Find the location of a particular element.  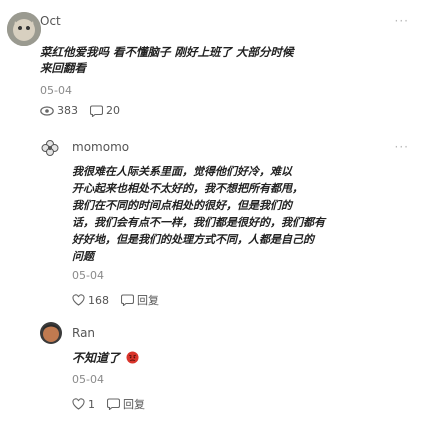

reply-text-content: 不知道了 is located at coordinates (96, 358).